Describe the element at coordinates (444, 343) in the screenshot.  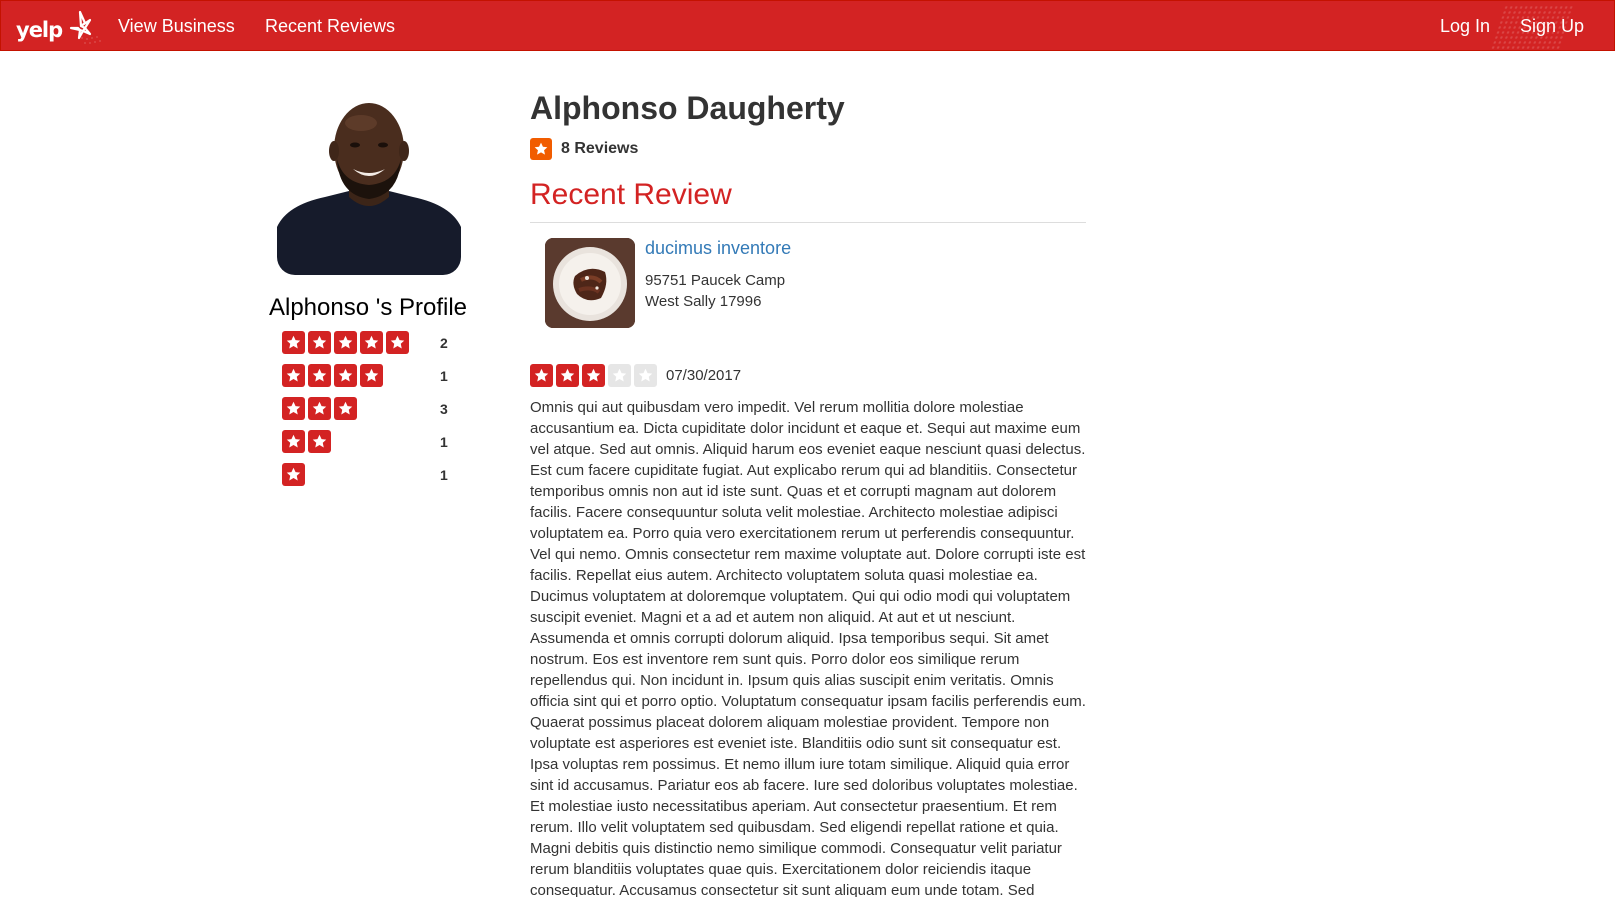
I see `rating-row-count: 2` at that location.